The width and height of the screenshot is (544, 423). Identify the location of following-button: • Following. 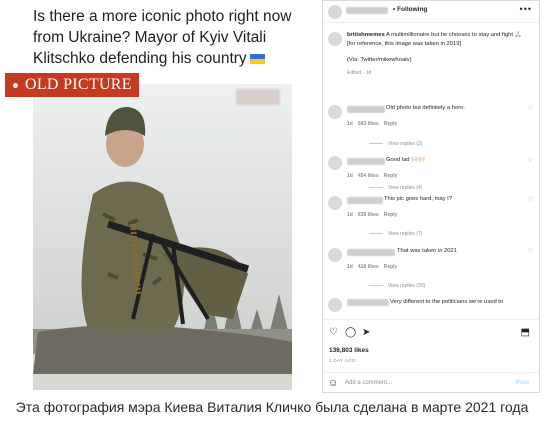
(410, 9).